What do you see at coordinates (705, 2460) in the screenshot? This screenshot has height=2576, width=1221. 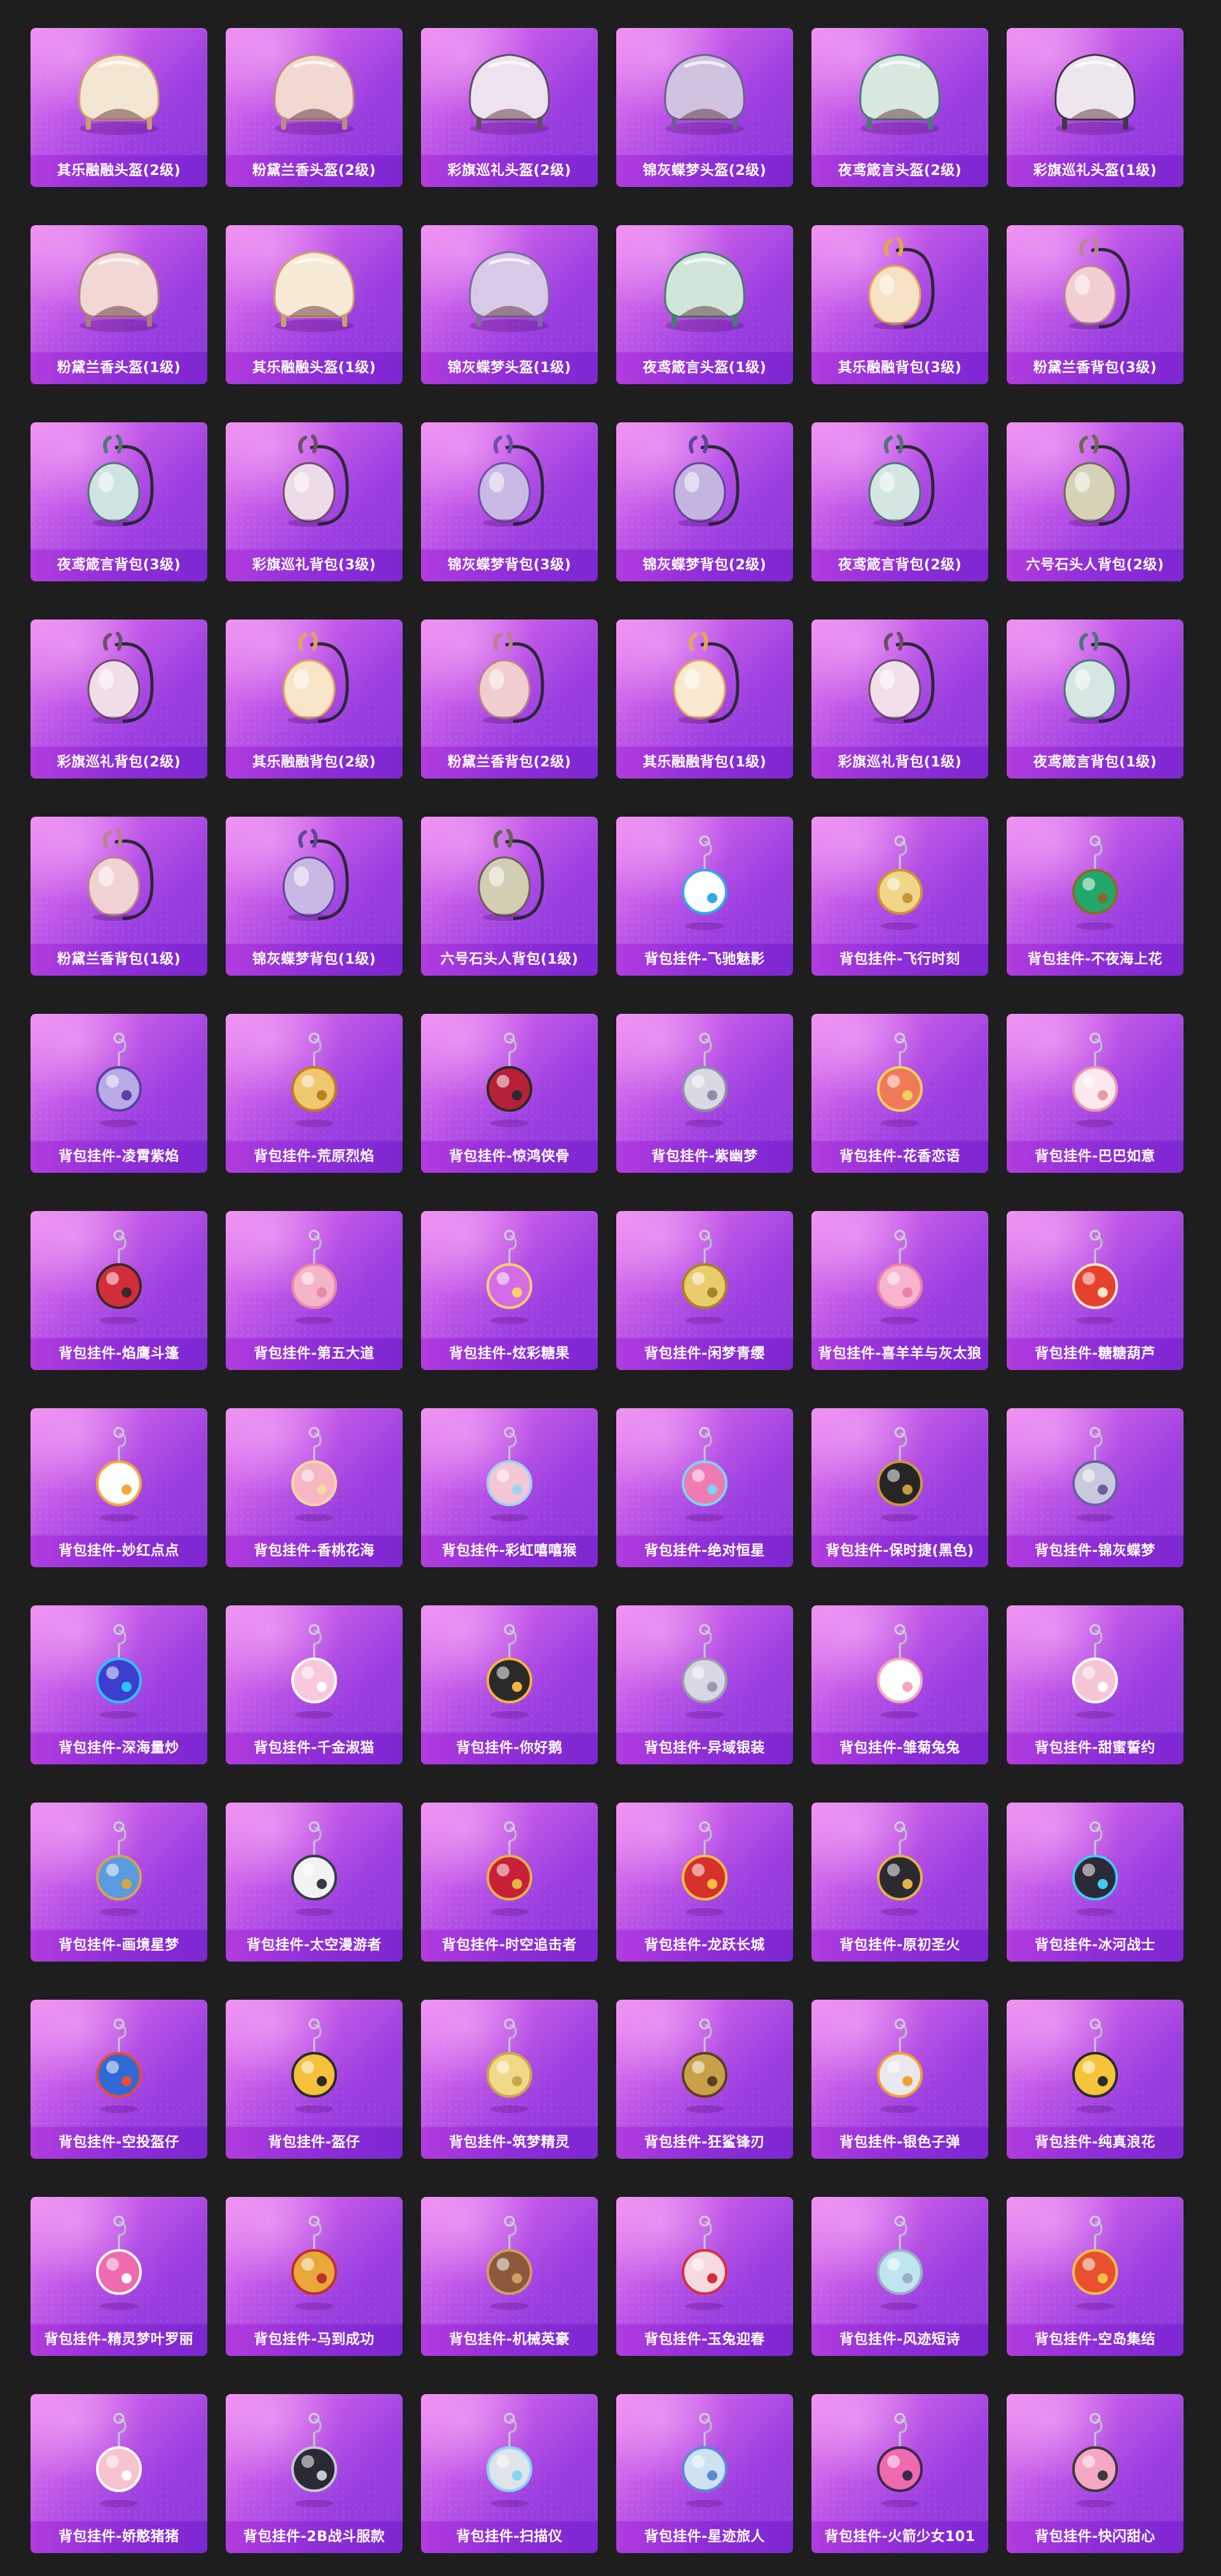 I see `rocket-charm-icon` at bounding box center [705, 2460].